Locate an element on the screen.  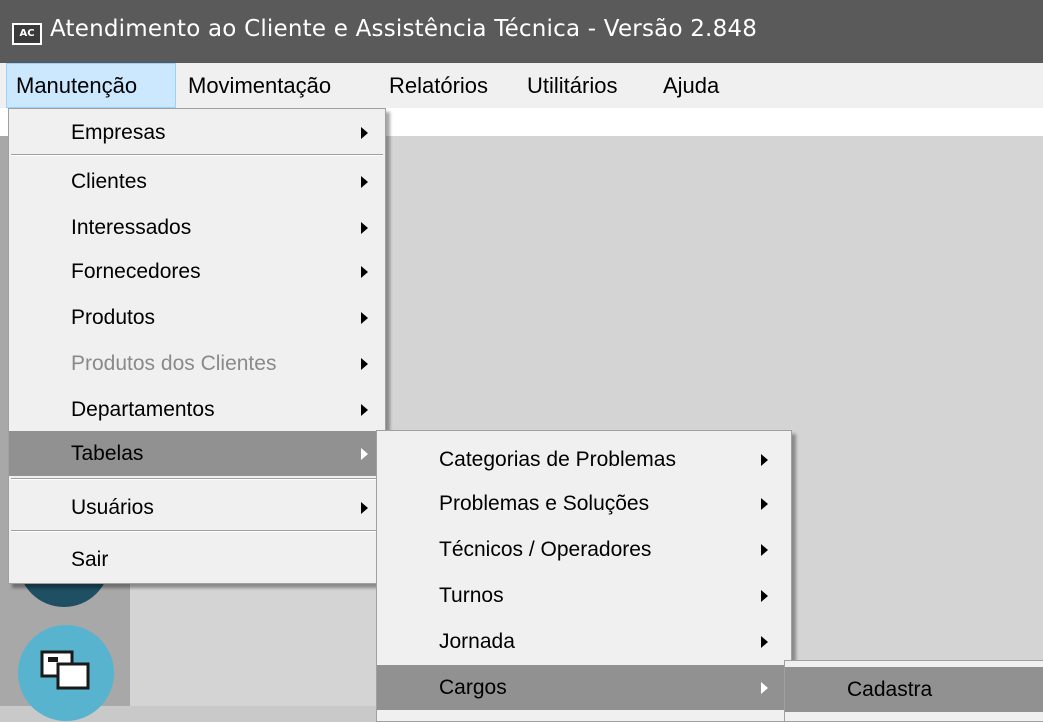
menu-item-jornada: Jornada is located at coordinates (584, 641).